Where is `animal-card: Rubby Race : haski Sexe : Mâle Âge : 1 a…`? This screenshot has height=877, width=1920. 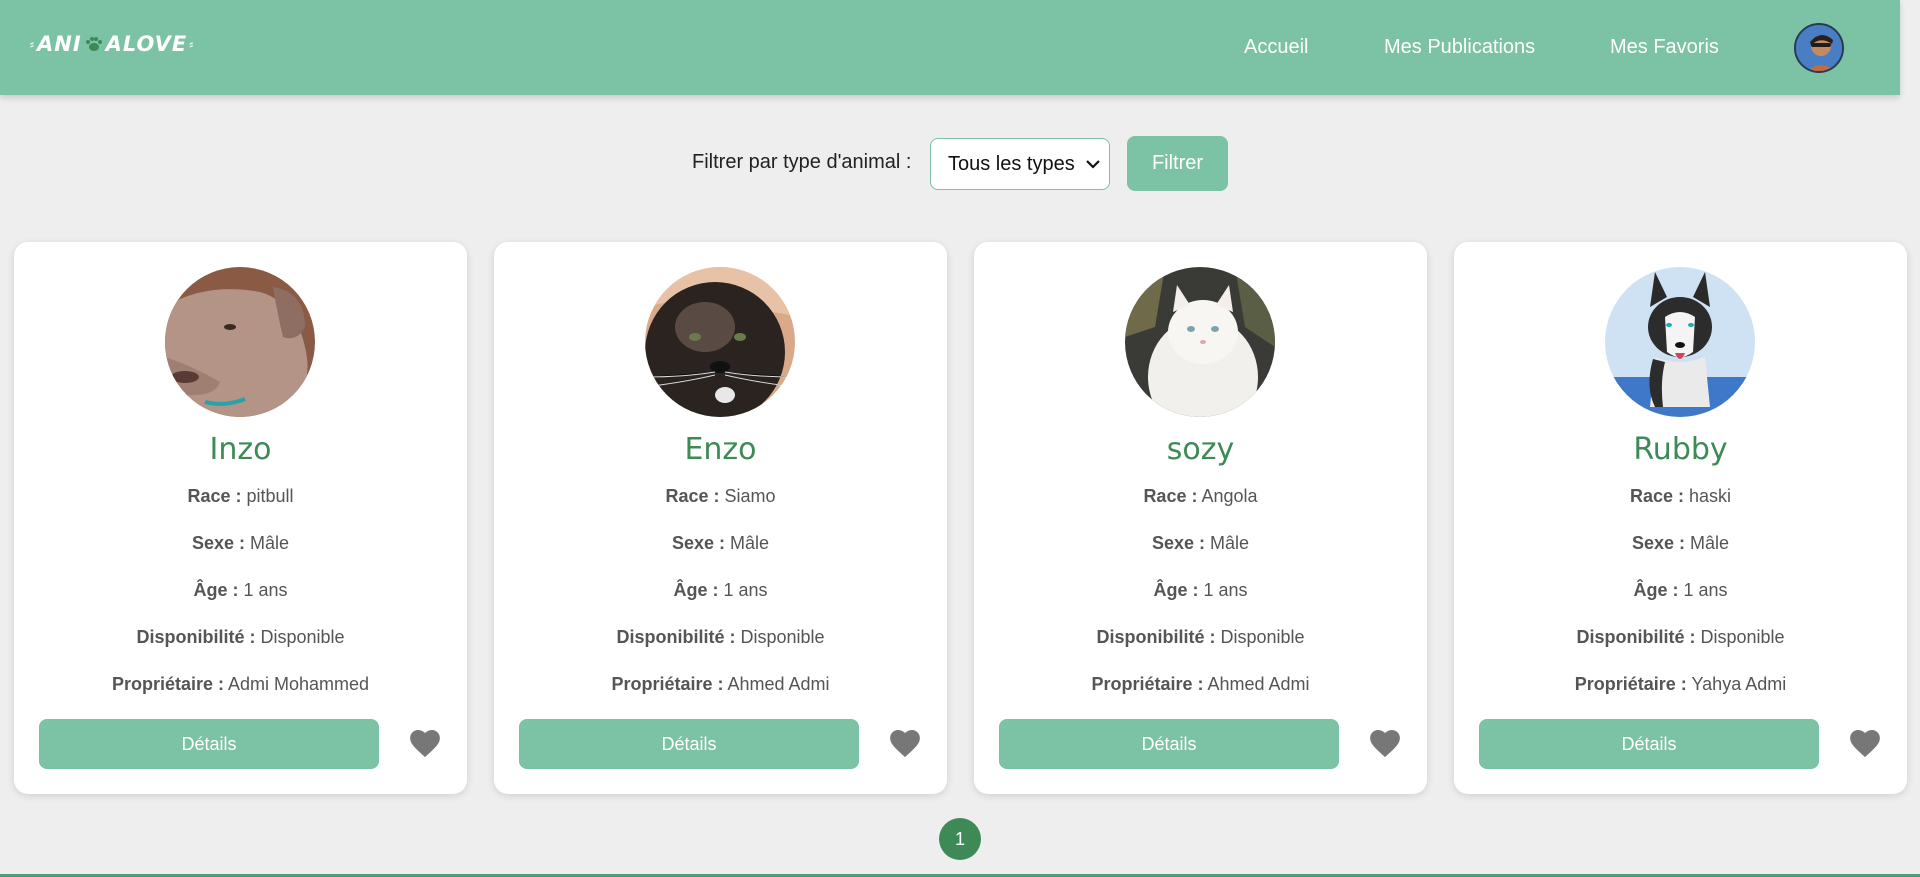
animal-card: Rubby Race : haski Sexe : Mâle Âge : 1 a… is located at coordinates (1680, 518).